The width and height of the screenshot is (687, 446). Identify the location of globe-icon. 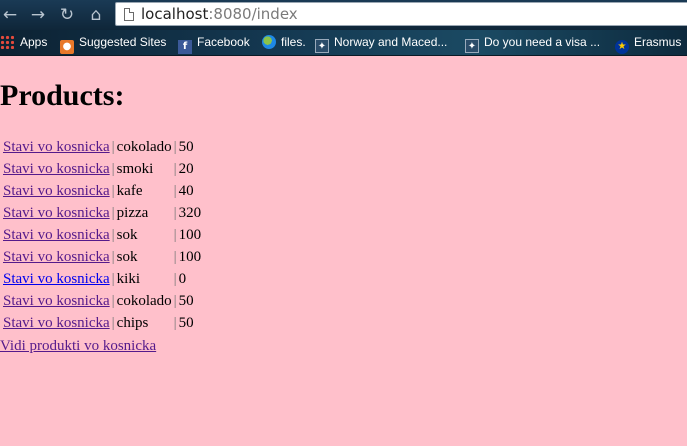
(269, 42).